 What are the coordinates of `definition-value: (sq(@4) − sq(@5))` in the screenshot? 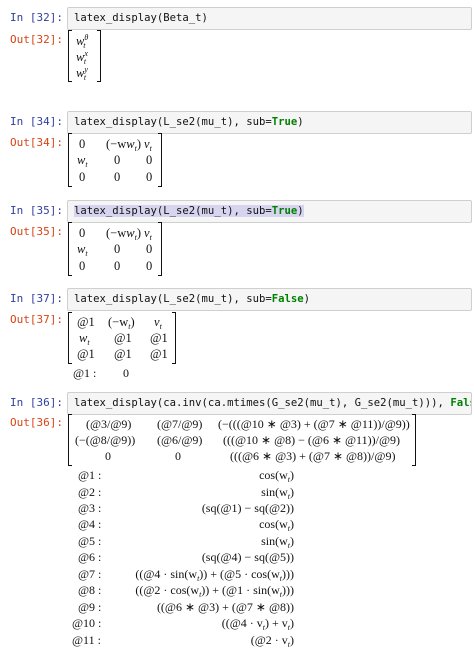 It's located at (247, 557).